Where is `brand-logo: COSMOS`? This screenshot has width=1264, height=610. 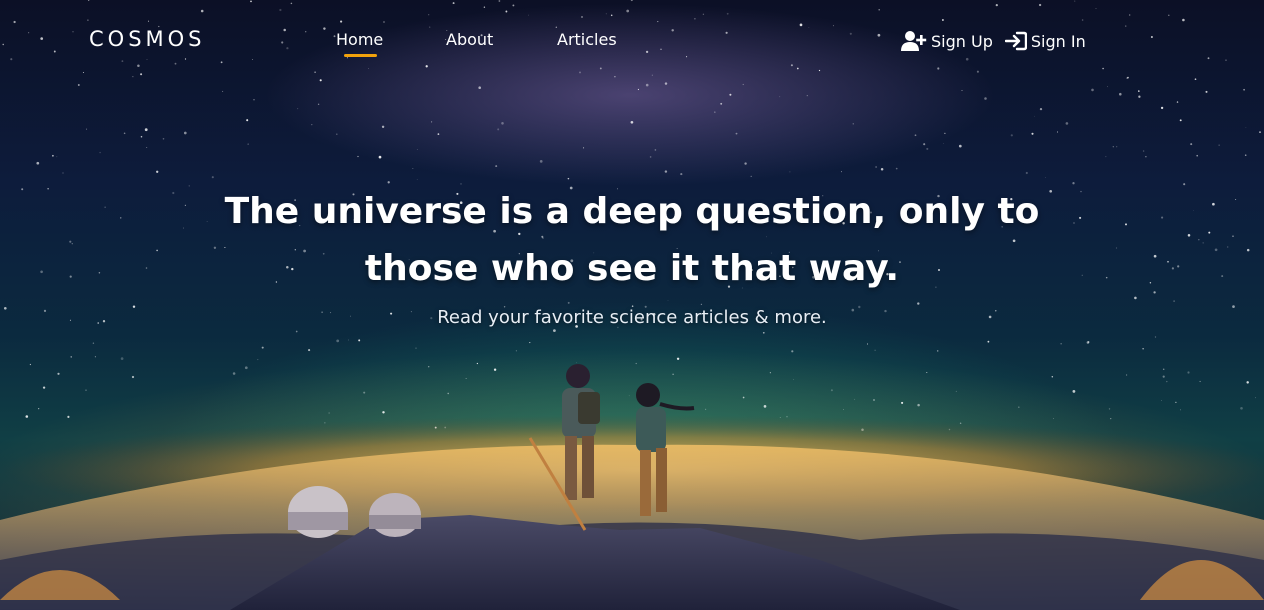 brand-logo: COSMOS is located at coordinates (147, 39).